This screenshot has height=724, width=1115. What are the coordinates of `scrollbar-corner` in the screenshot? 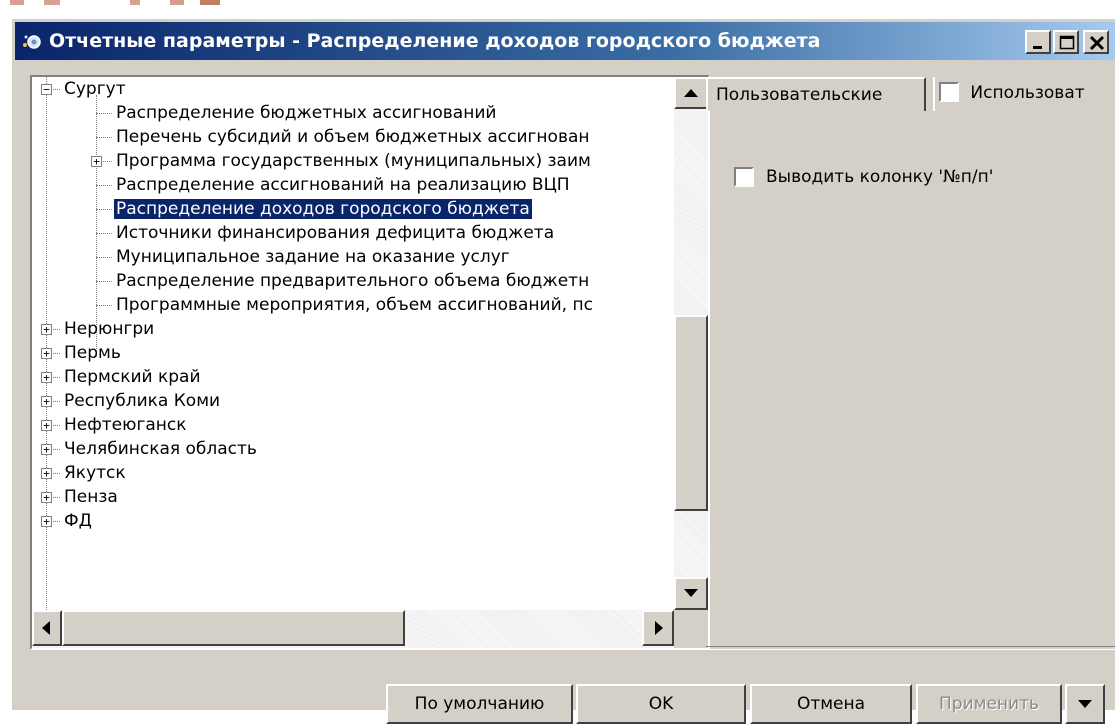 It's located at (691, 629).